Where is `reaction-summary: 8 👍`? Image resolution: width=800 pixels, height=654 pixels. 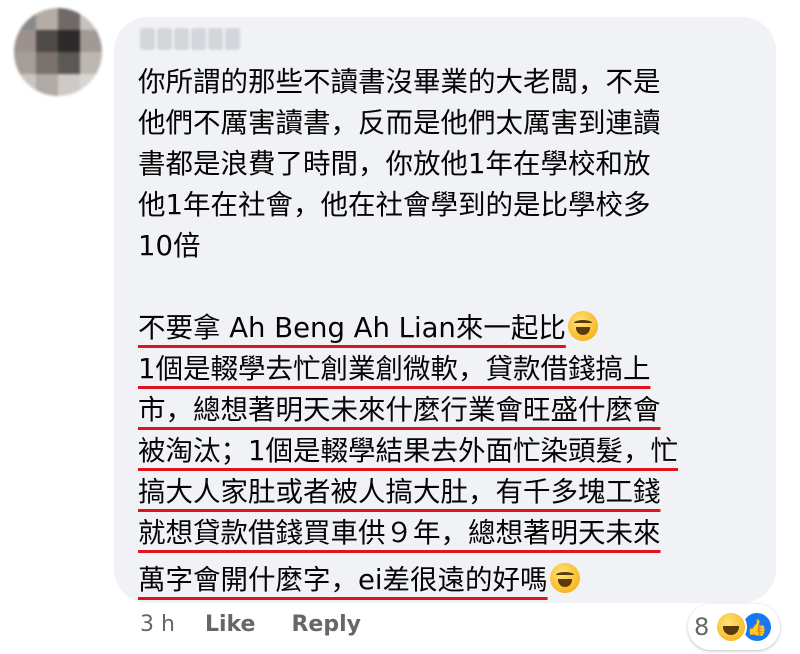 reaction-summary: 8 👍 is located at coordinates (734, 627).